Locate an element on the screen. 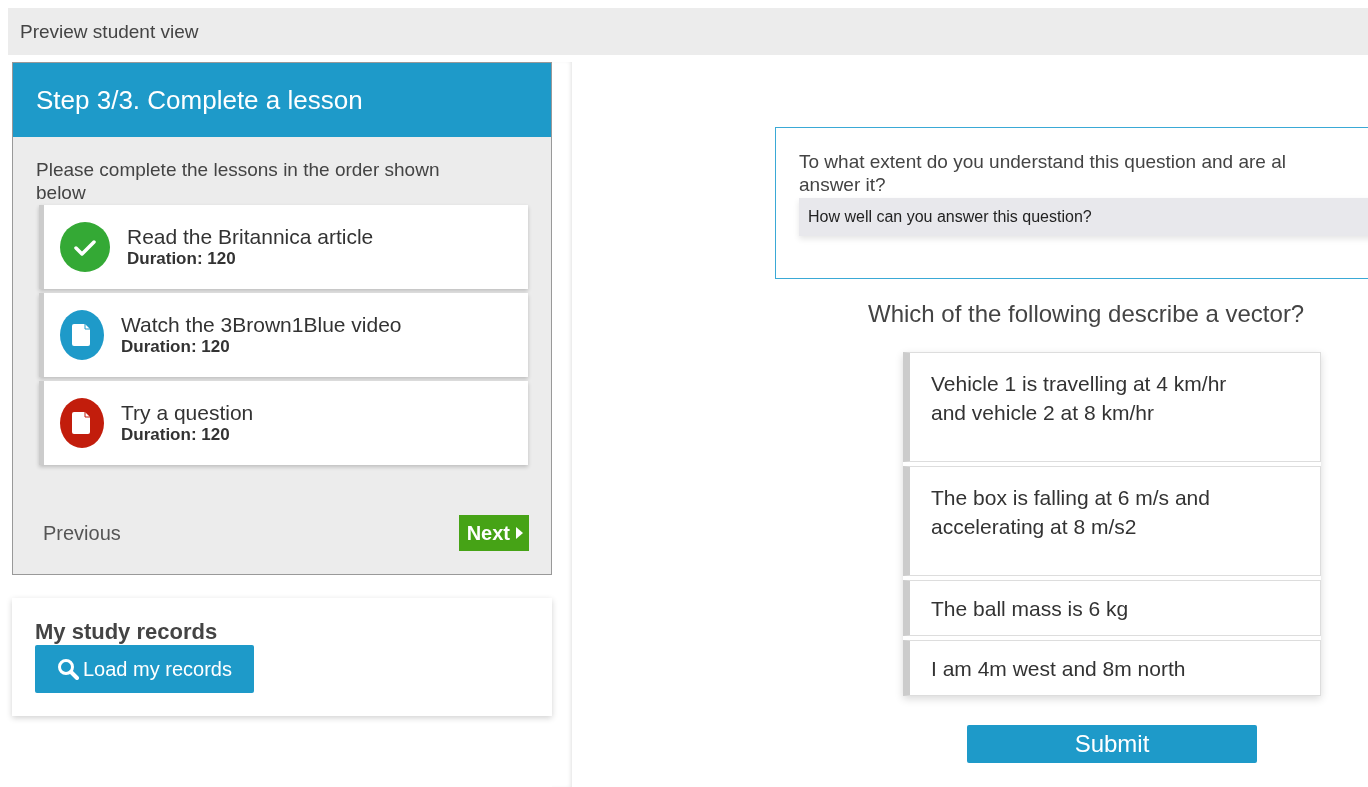 Image resolution: width=1368 pixels, height=787 pixels. lesson-title: Try a question is located at coordinates (187, 413).